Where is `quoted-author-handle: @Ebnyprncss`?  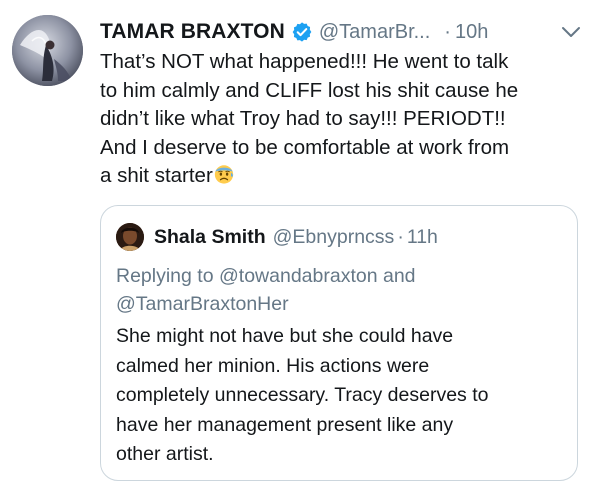 quoted-author-handle: @Ebnyprncss is located at coordinates (333, 236).